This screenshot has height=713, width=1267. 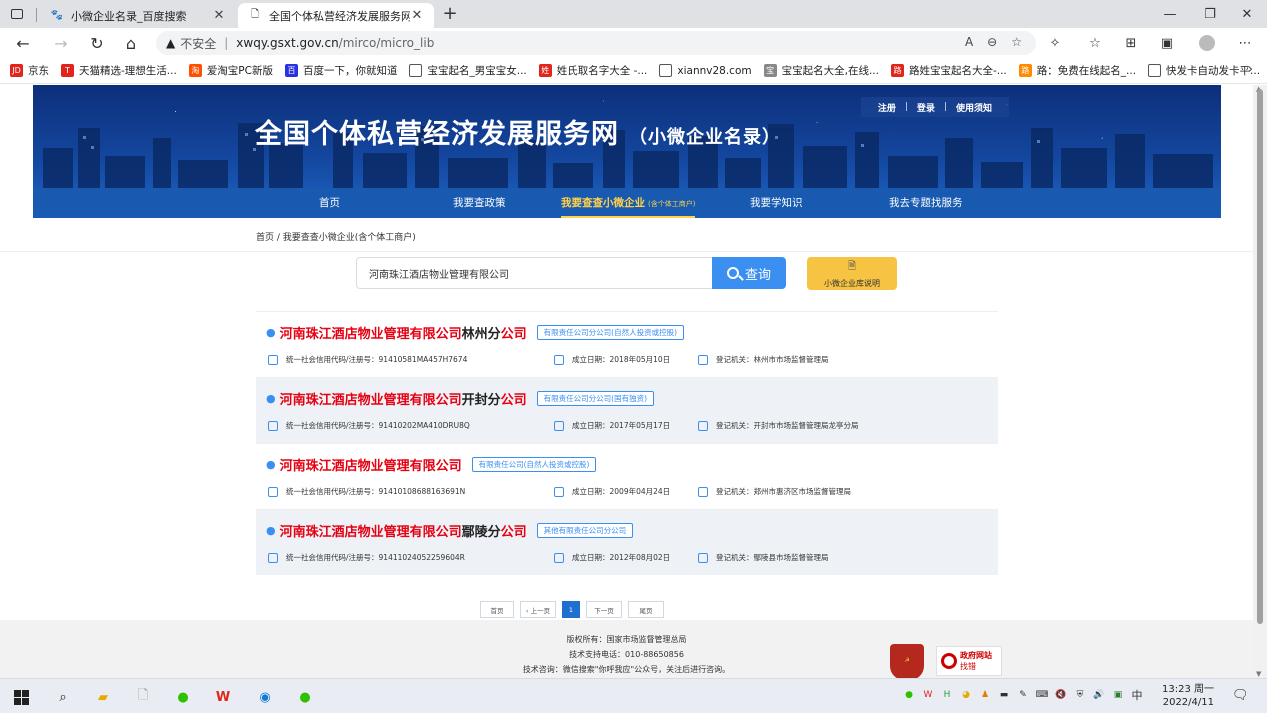 I want to click on site-title-main: 全国个体私营经济发展服务网, so click(x=437, y=134).